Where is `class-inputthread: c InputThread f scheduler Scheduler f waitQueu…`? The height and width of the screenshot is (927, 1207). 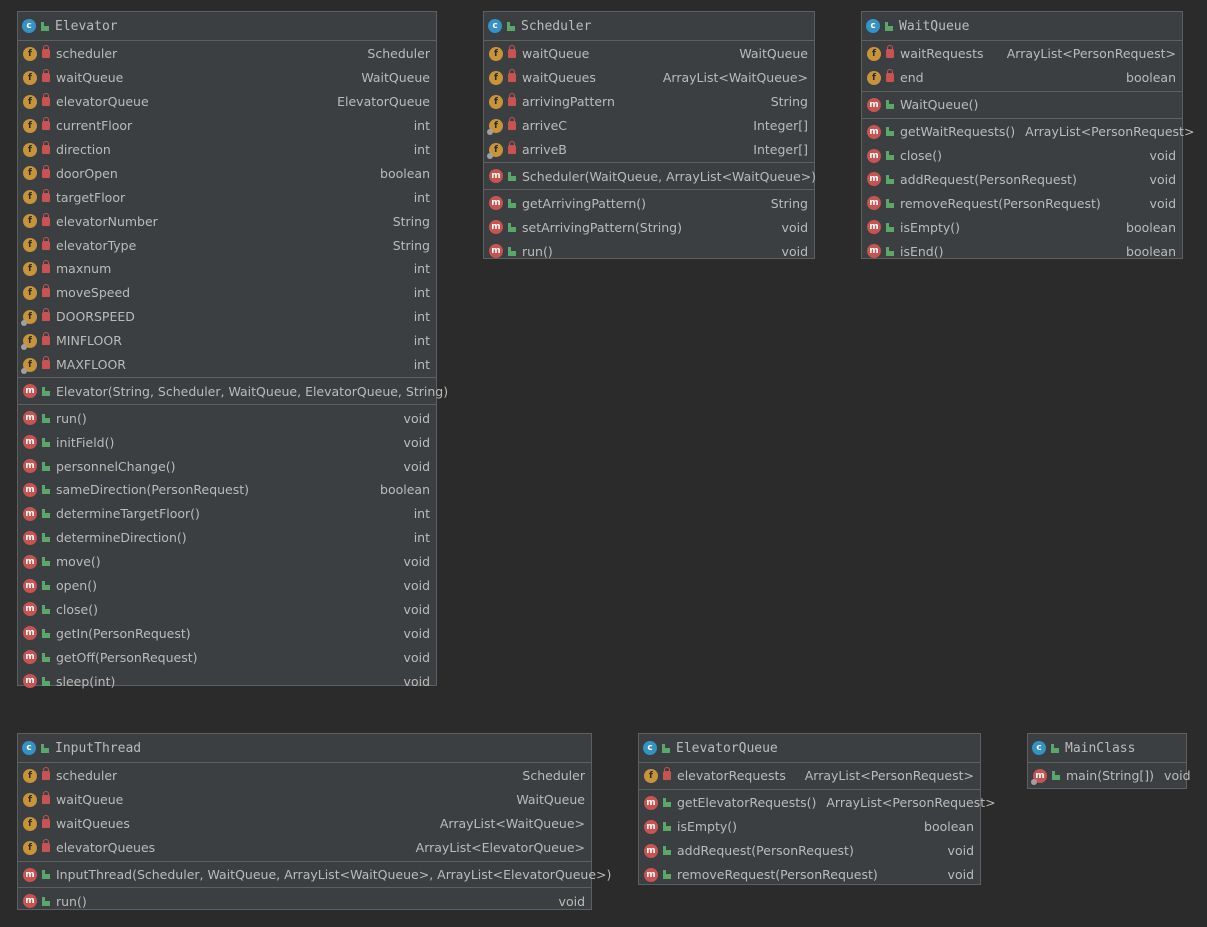
class-inputthread: c InputThread f scheduler Scheduler f waitQueu… is located at coordinates (314, 823).